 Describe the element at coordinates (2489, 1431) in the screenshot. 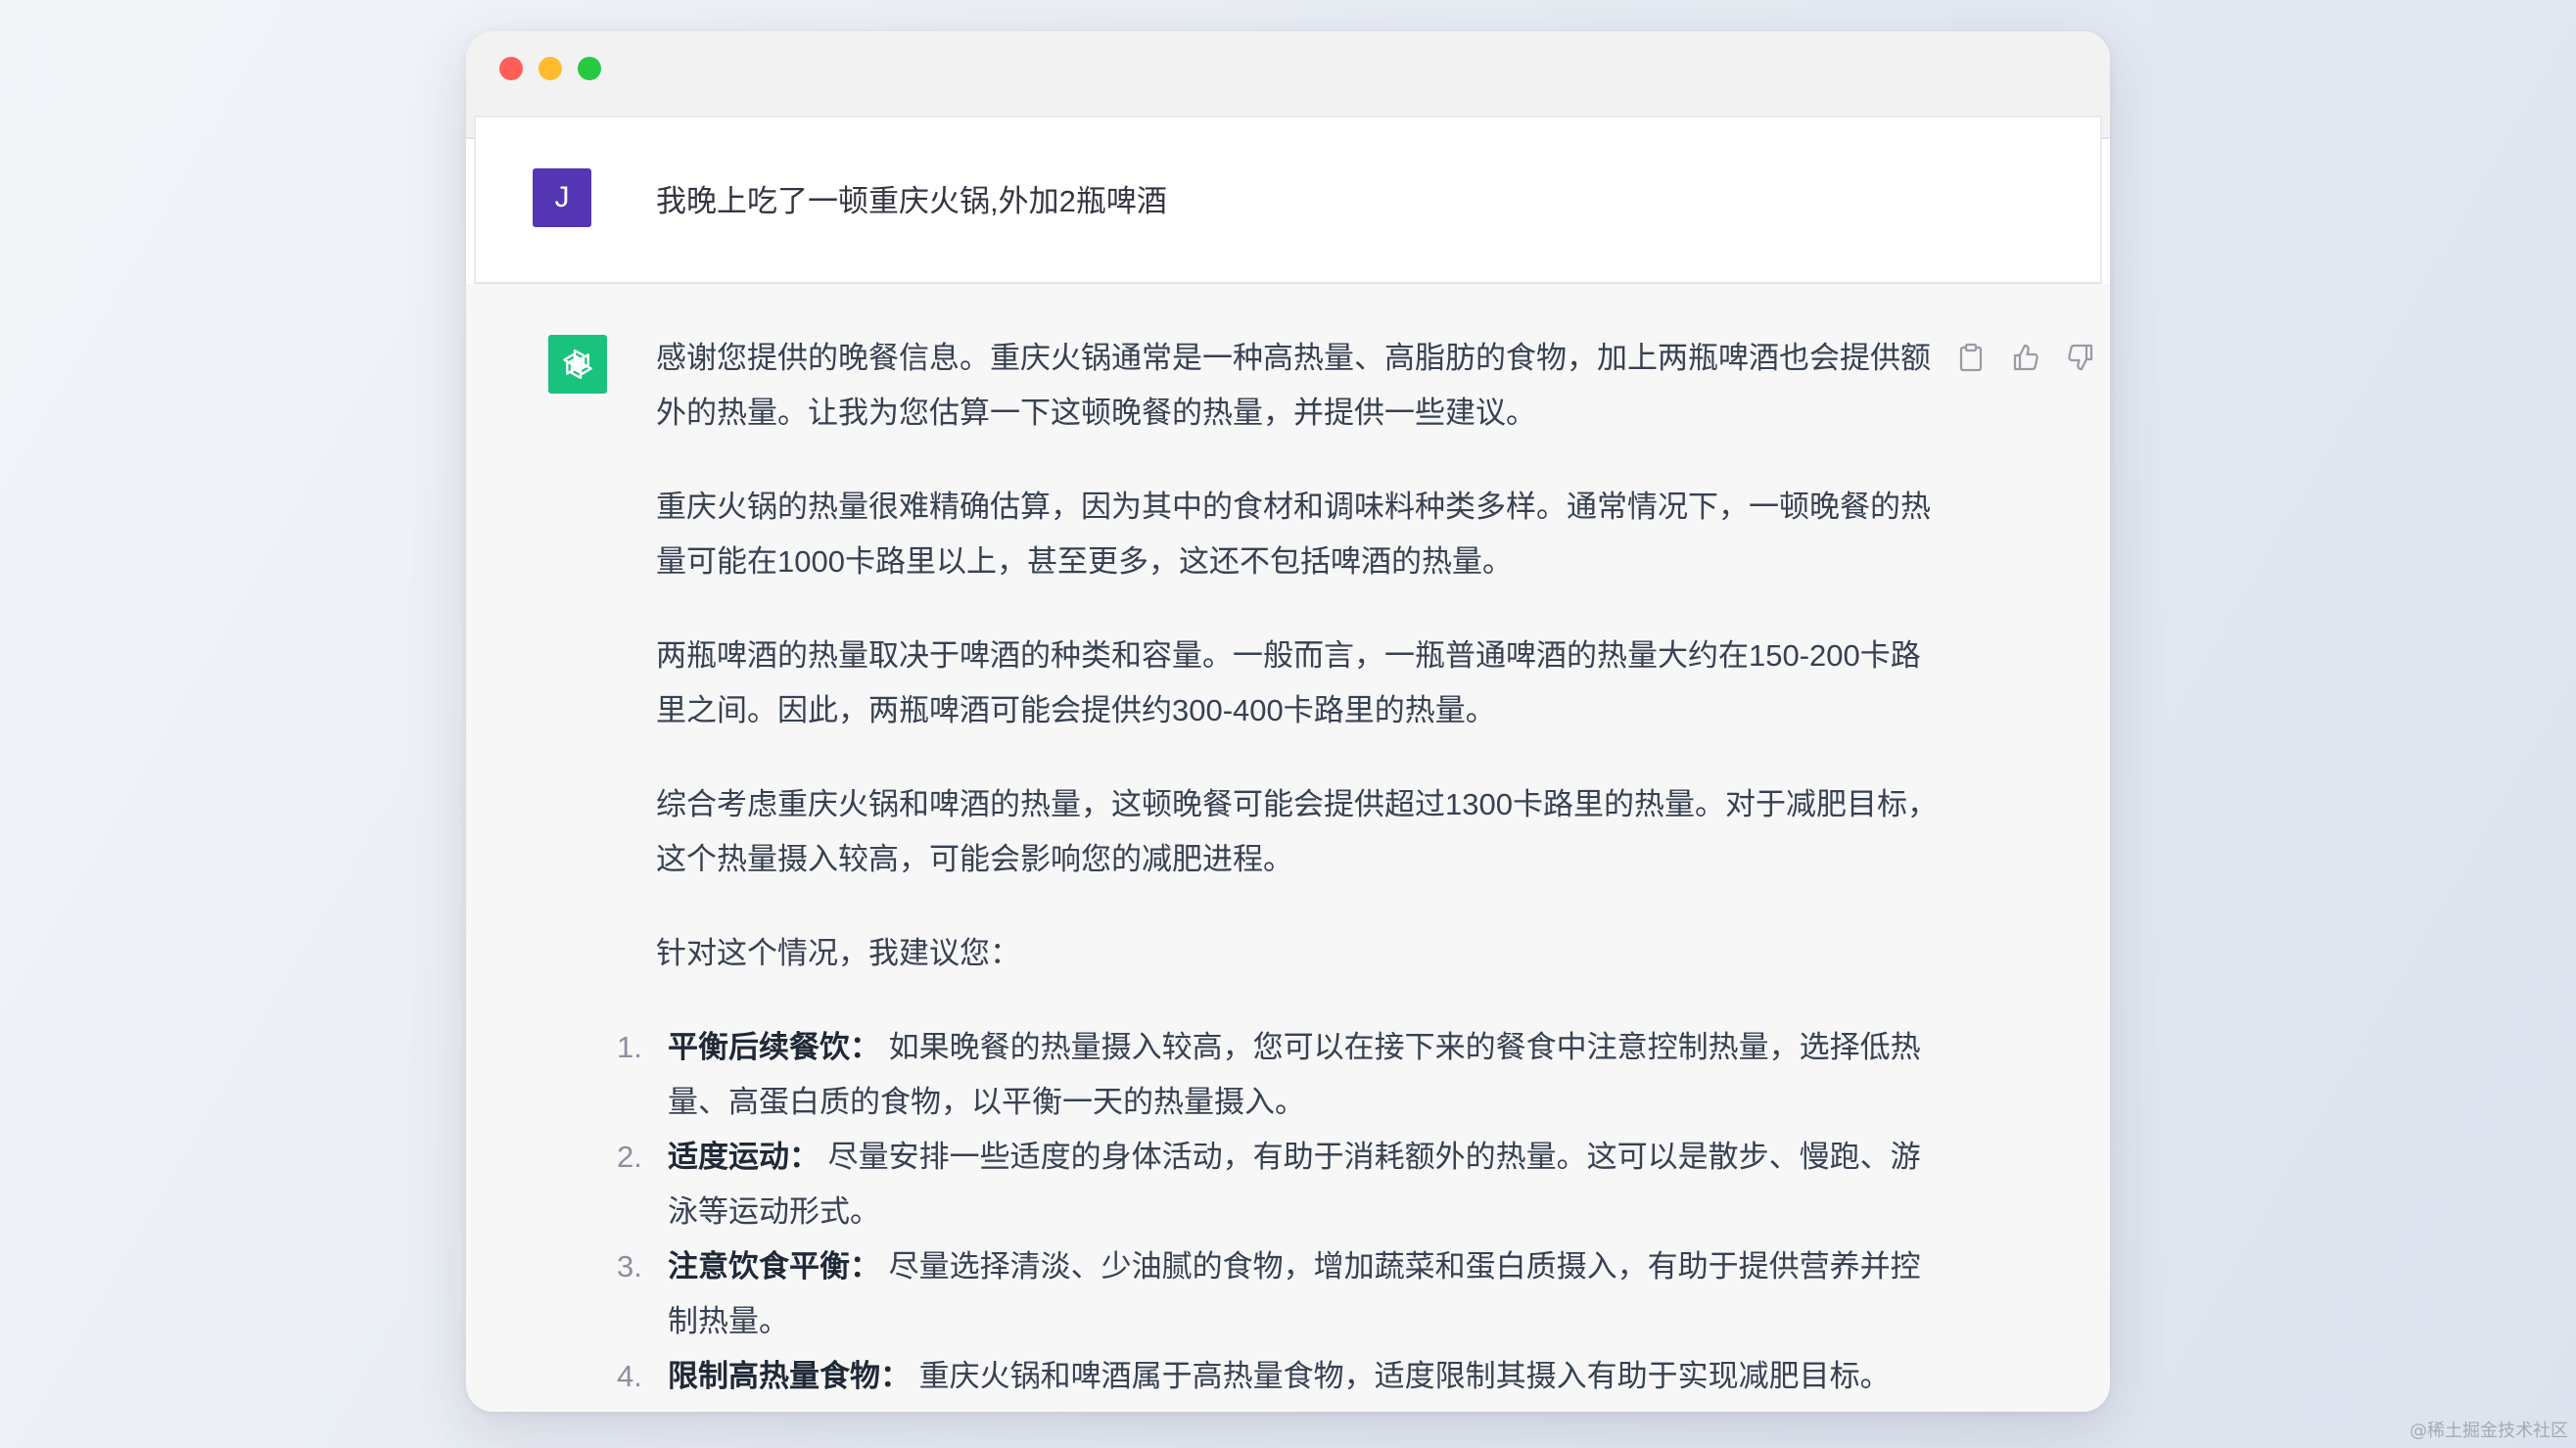

I see `watermark: @稀土掘金技术社区` at that location.